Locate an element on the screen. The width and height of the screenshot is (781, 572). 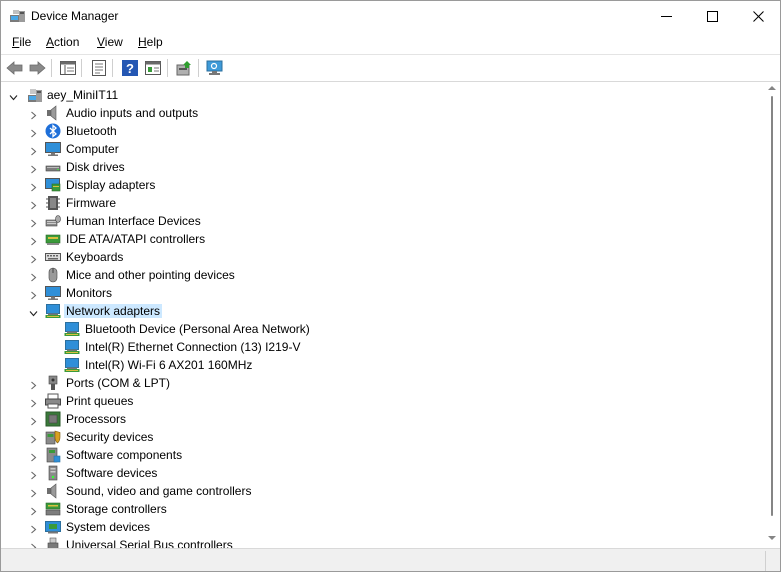
processor-icon is located at coordinates (53, 419).